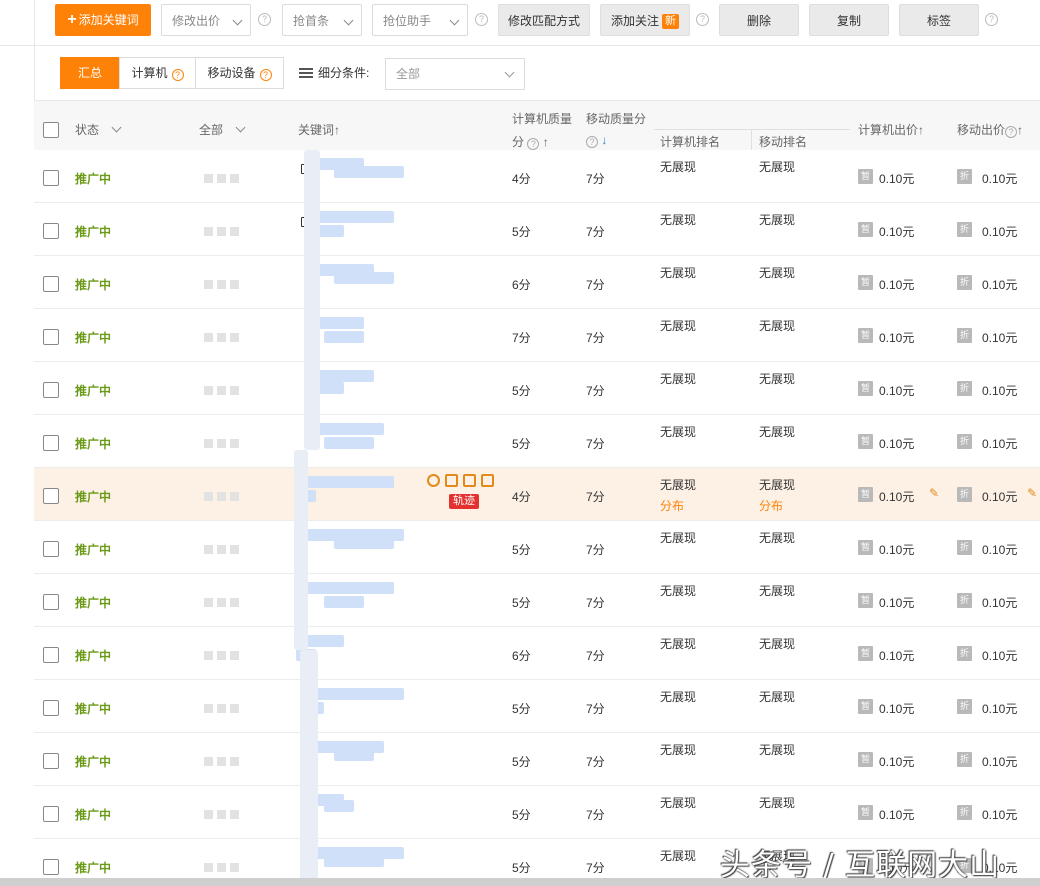  Describe the element at coordinates (537, 335) in the screenshot. I see `table-row: 推广中 7分 7分 无展现 无展现暂 0.10元折 0.10元` at that location.